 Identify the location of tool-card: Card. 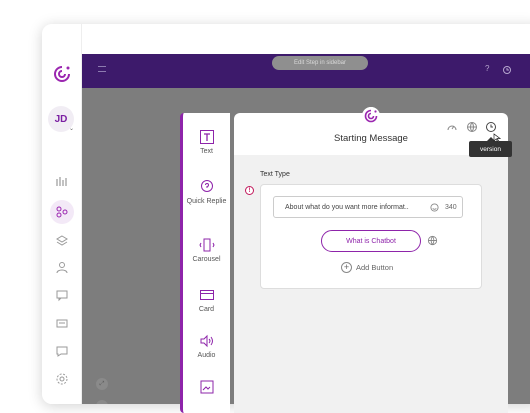
(206, 300).